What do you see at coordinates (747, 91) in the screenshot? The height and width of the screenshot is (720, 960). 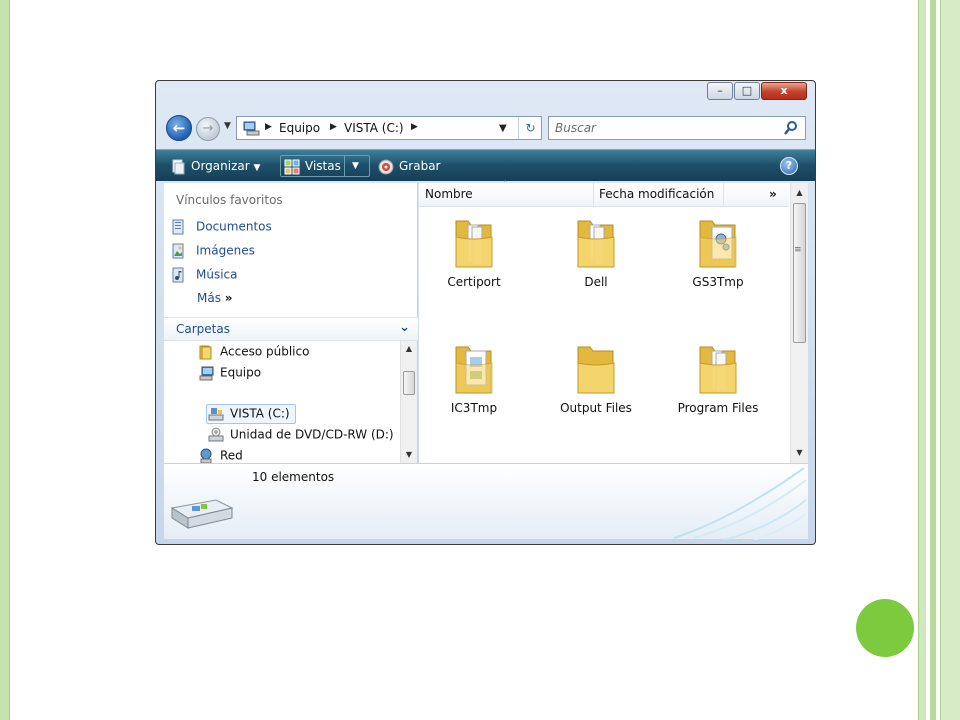 I see `maximize-button: □` at bounding box center [747, 91].